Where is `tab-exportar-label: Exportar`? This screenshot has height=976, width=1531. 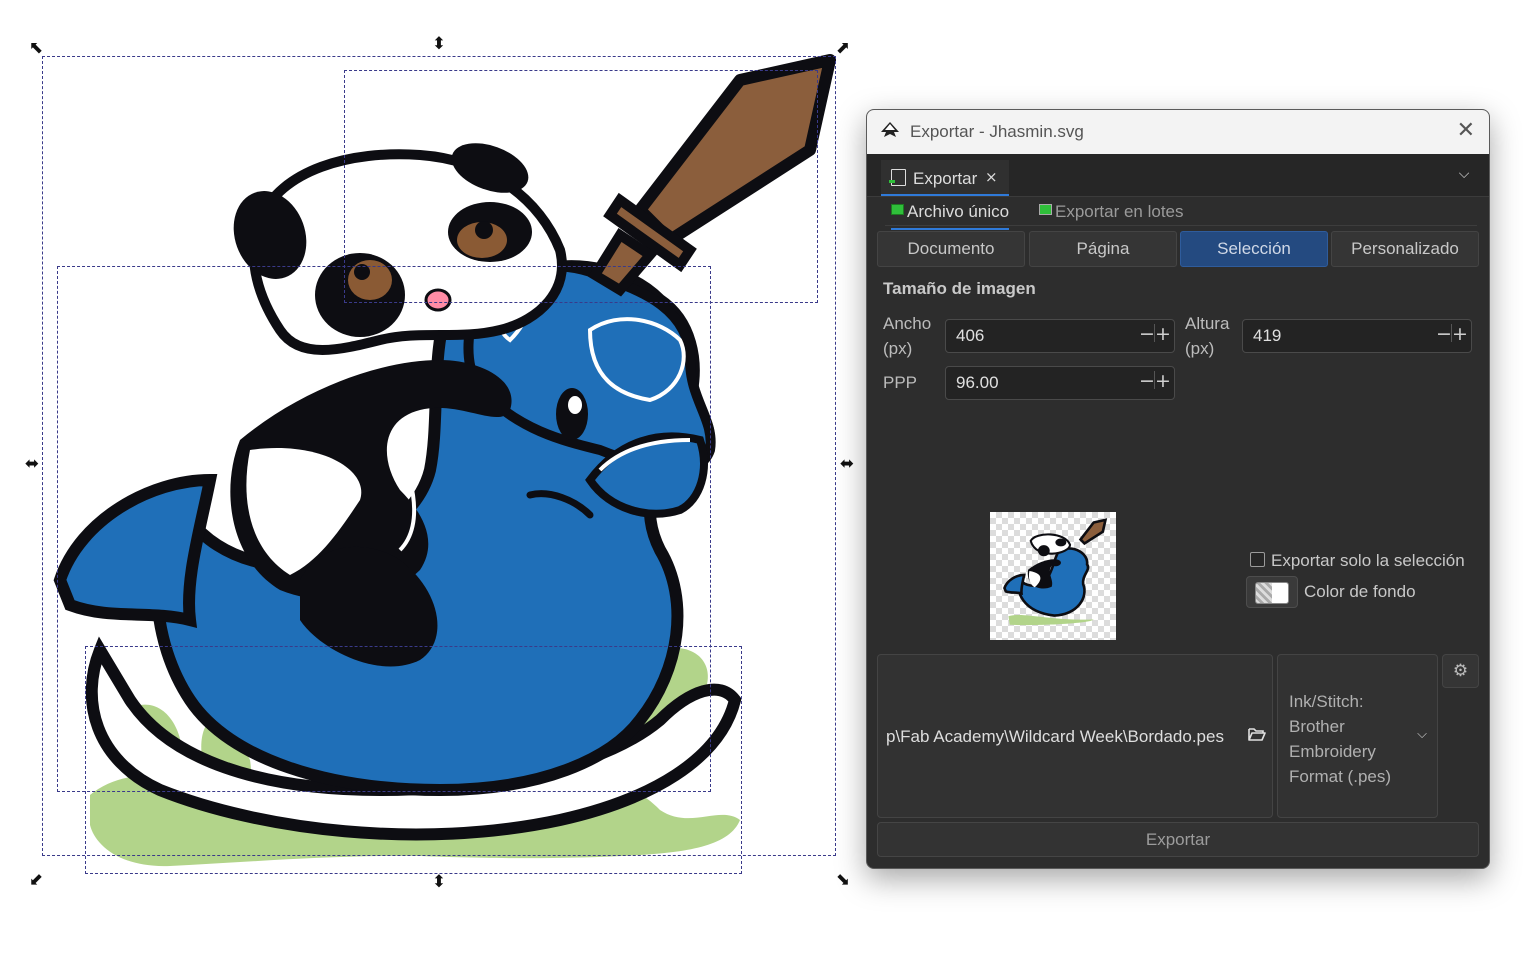
tab-exportar-label: Exportar is located at coordinates (945, 178).